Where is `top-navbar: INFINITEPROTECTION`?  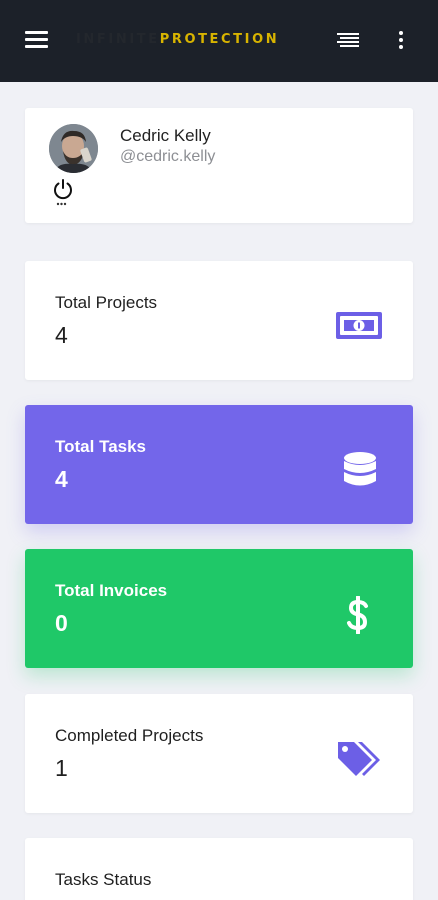 top-navbar: INFINITEPROTECTION is located at coordinates (219, 41).